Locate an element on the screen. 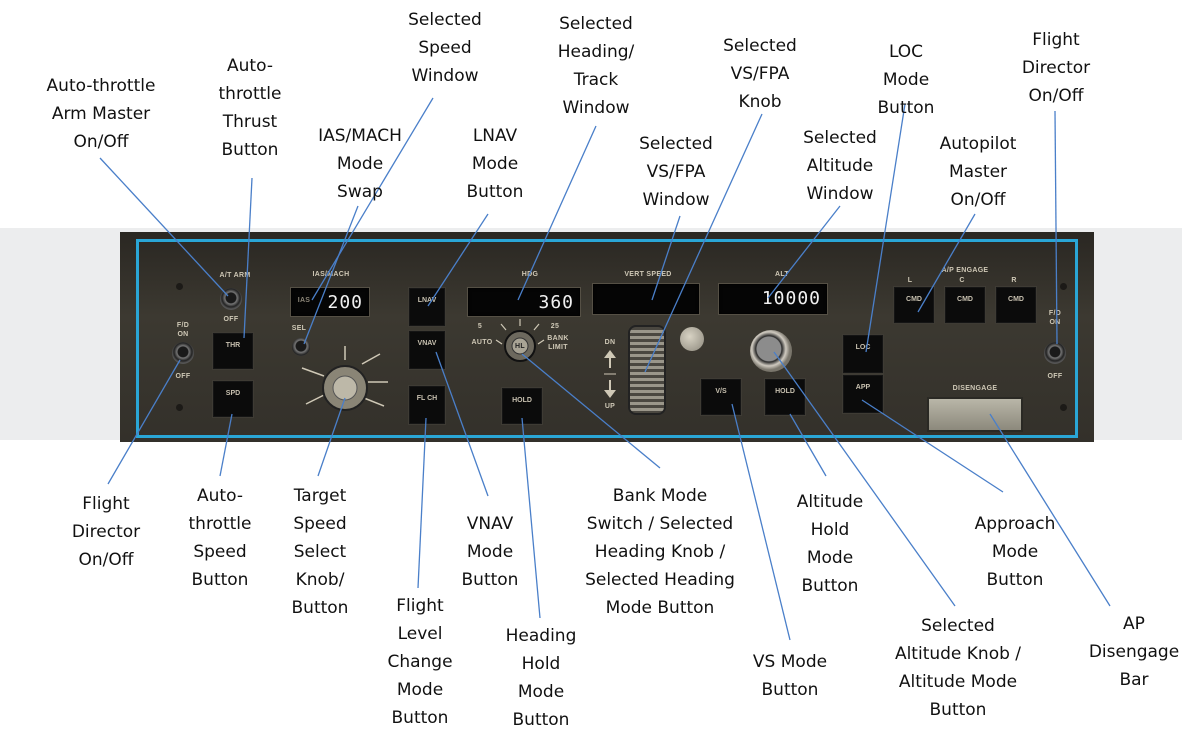 The width and height of the screenshot is (1182, 735). annotation-approach-button: Approach Mode Button is located at coordinates (1015, 552).